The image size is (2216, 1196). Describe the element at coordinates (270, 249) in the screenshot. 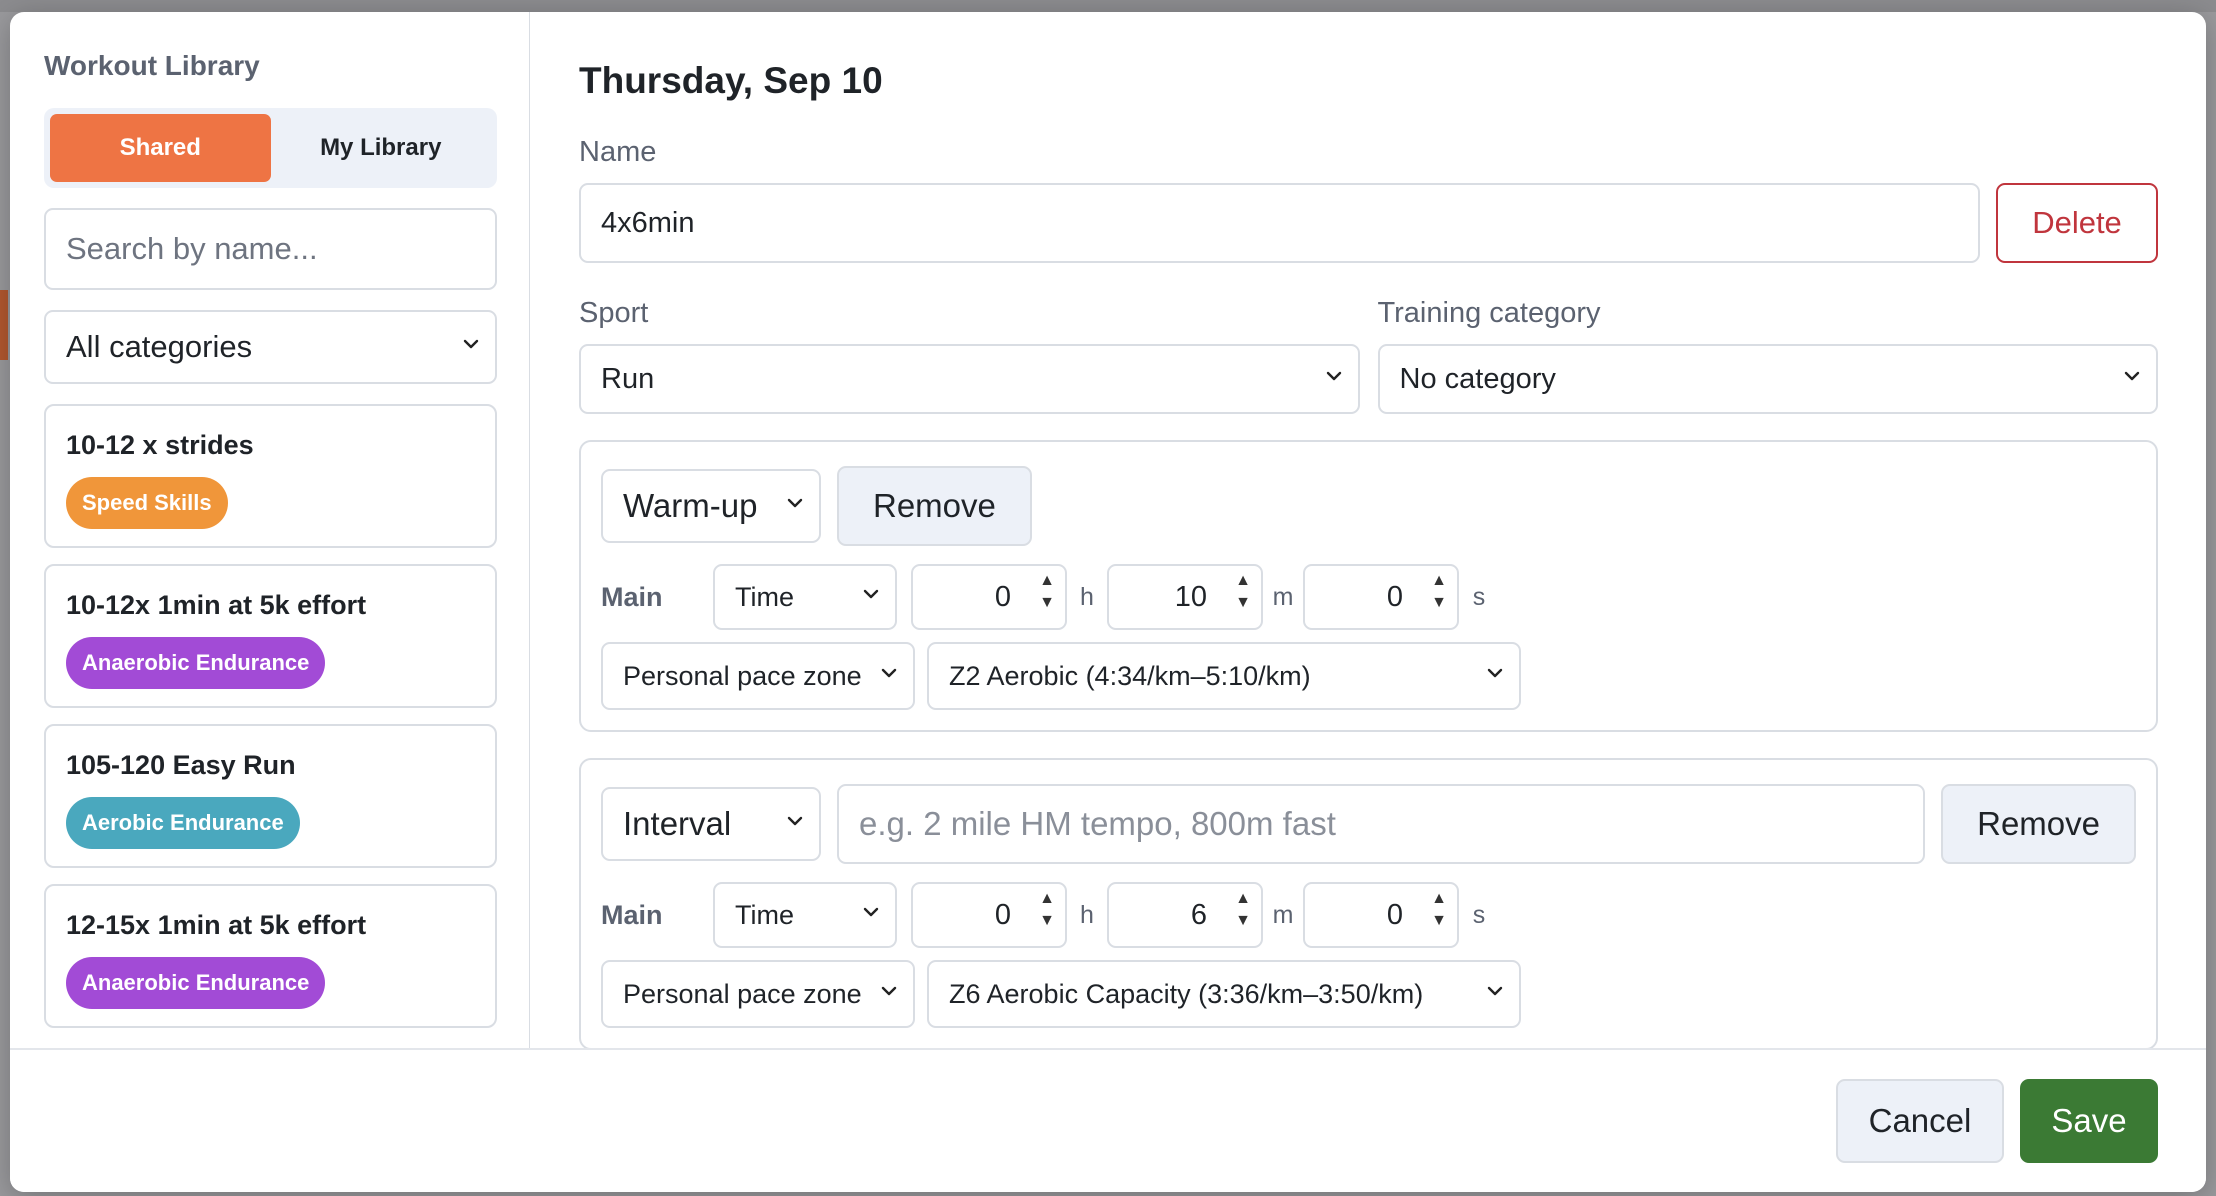

I see `search-input` at that location.